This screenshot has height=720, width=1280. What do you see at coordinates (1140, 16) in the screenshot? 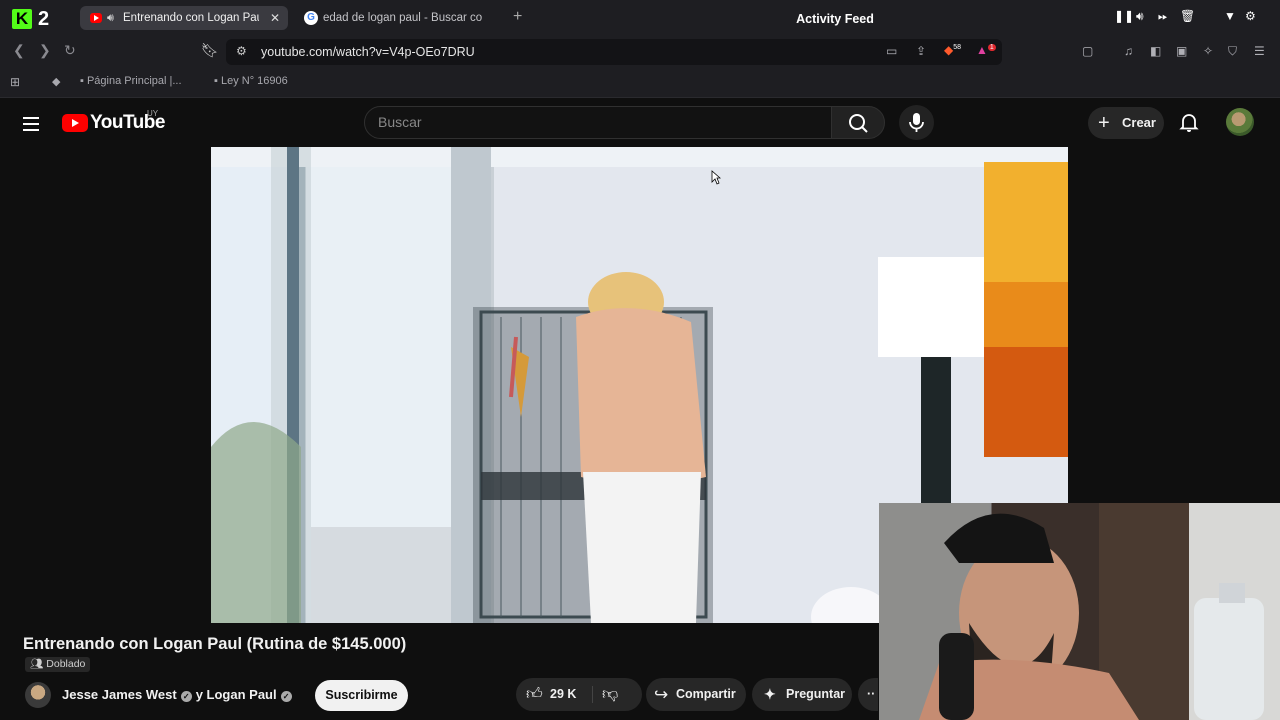
I see `volume-icon: 🔊︎` at bounding box center [1140, 16].